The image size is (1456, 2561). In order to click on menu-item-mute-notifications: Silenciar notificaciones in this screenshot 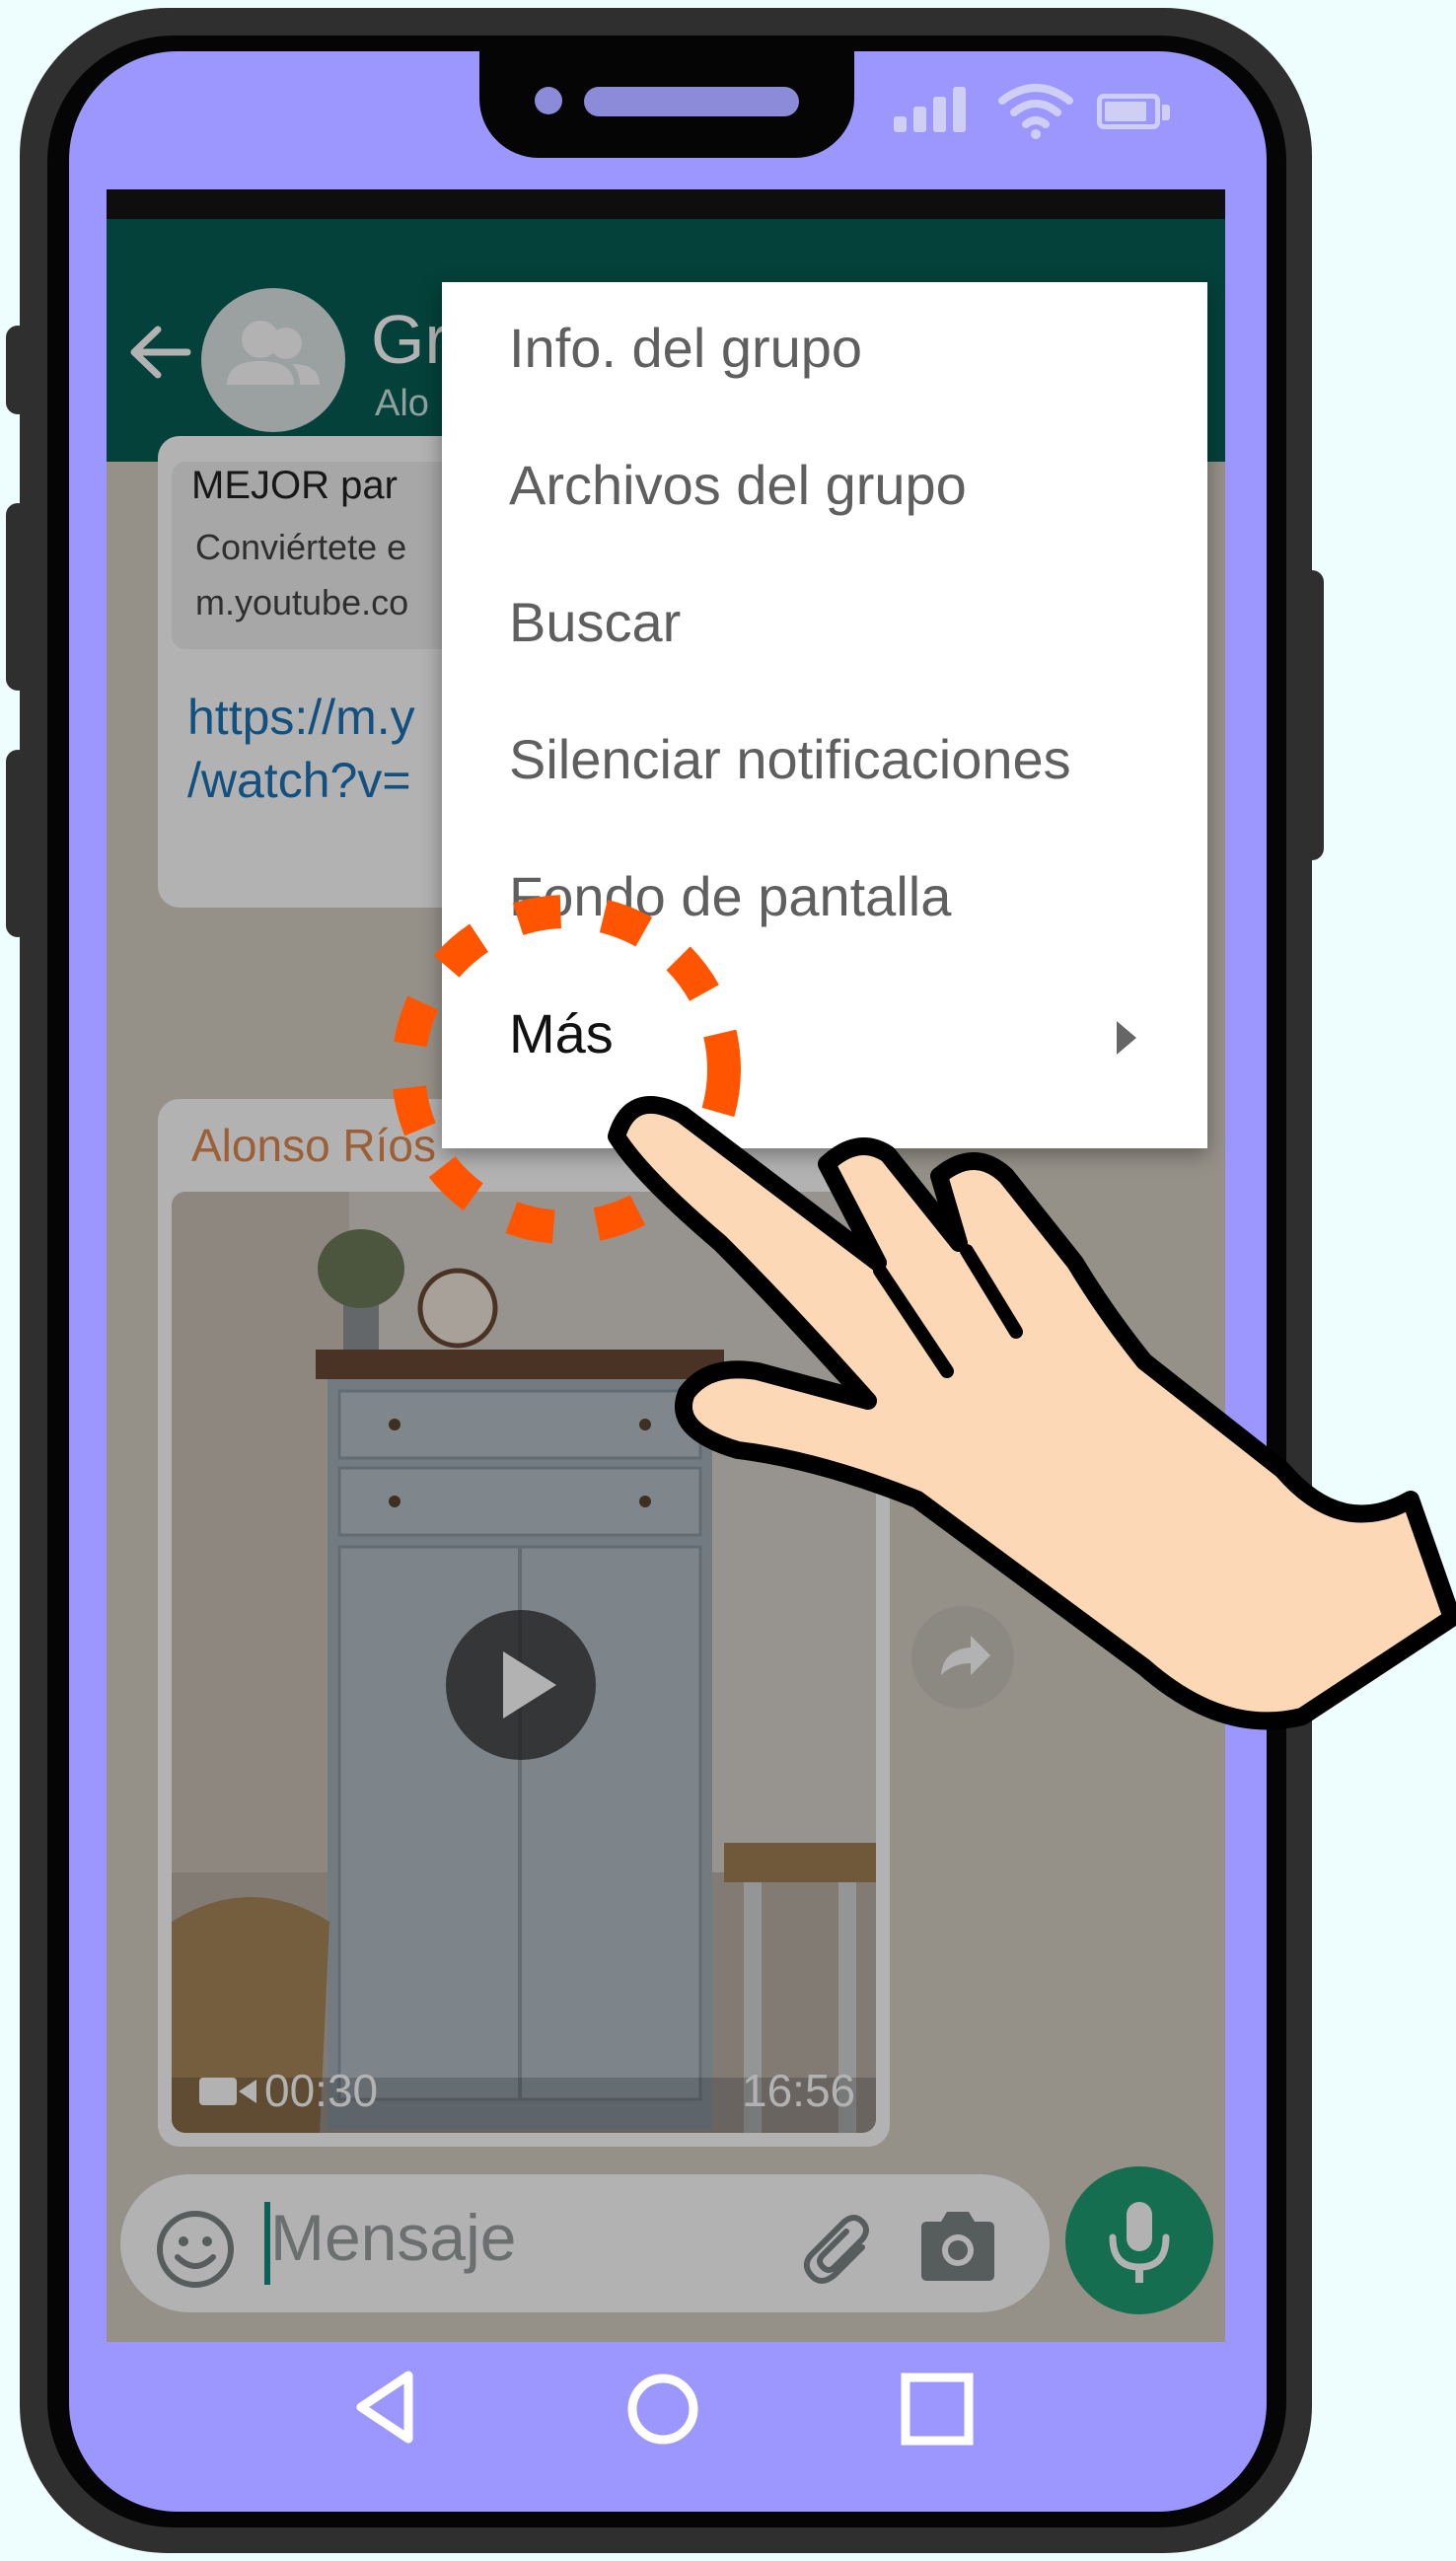, I will do `click(824, 762)`.